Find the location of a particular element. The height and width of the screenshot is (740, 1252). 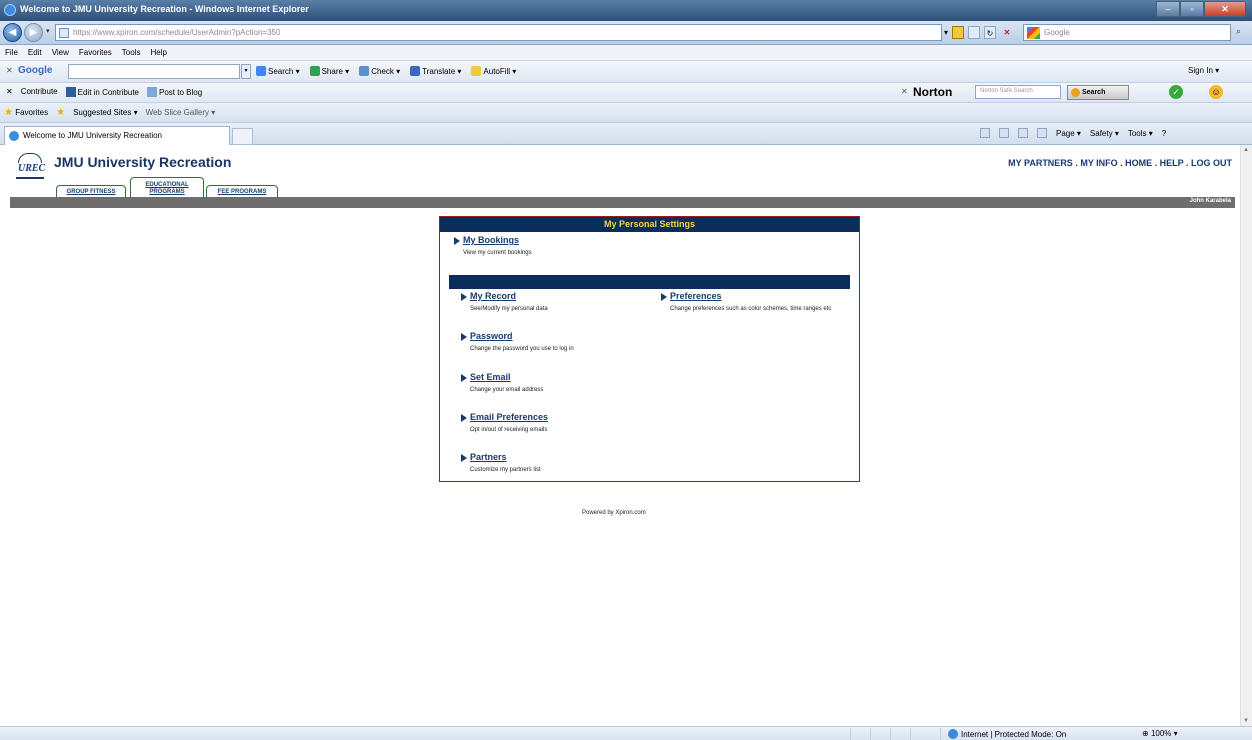

preferences-link: Preferences is located at coordinates (750, 296).